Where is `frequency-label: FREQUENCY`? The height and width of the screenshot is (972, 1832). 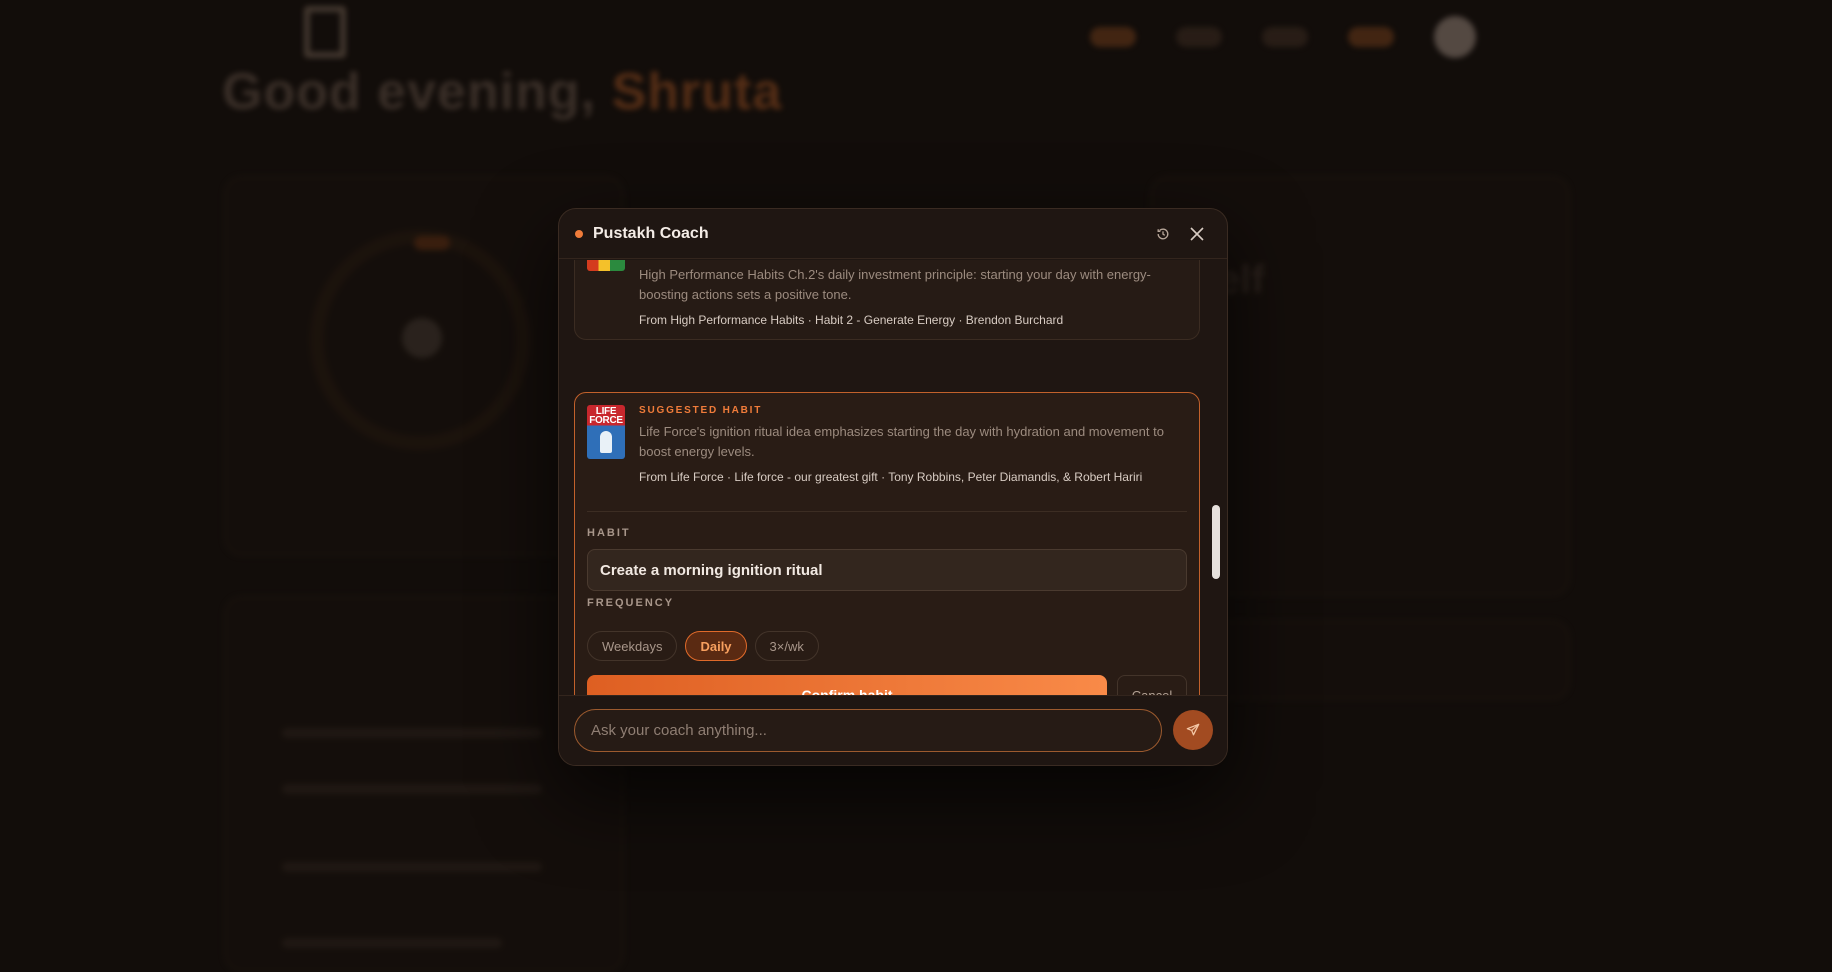 frequency-label: FREQUENCY is located at coordinates (631, 603).